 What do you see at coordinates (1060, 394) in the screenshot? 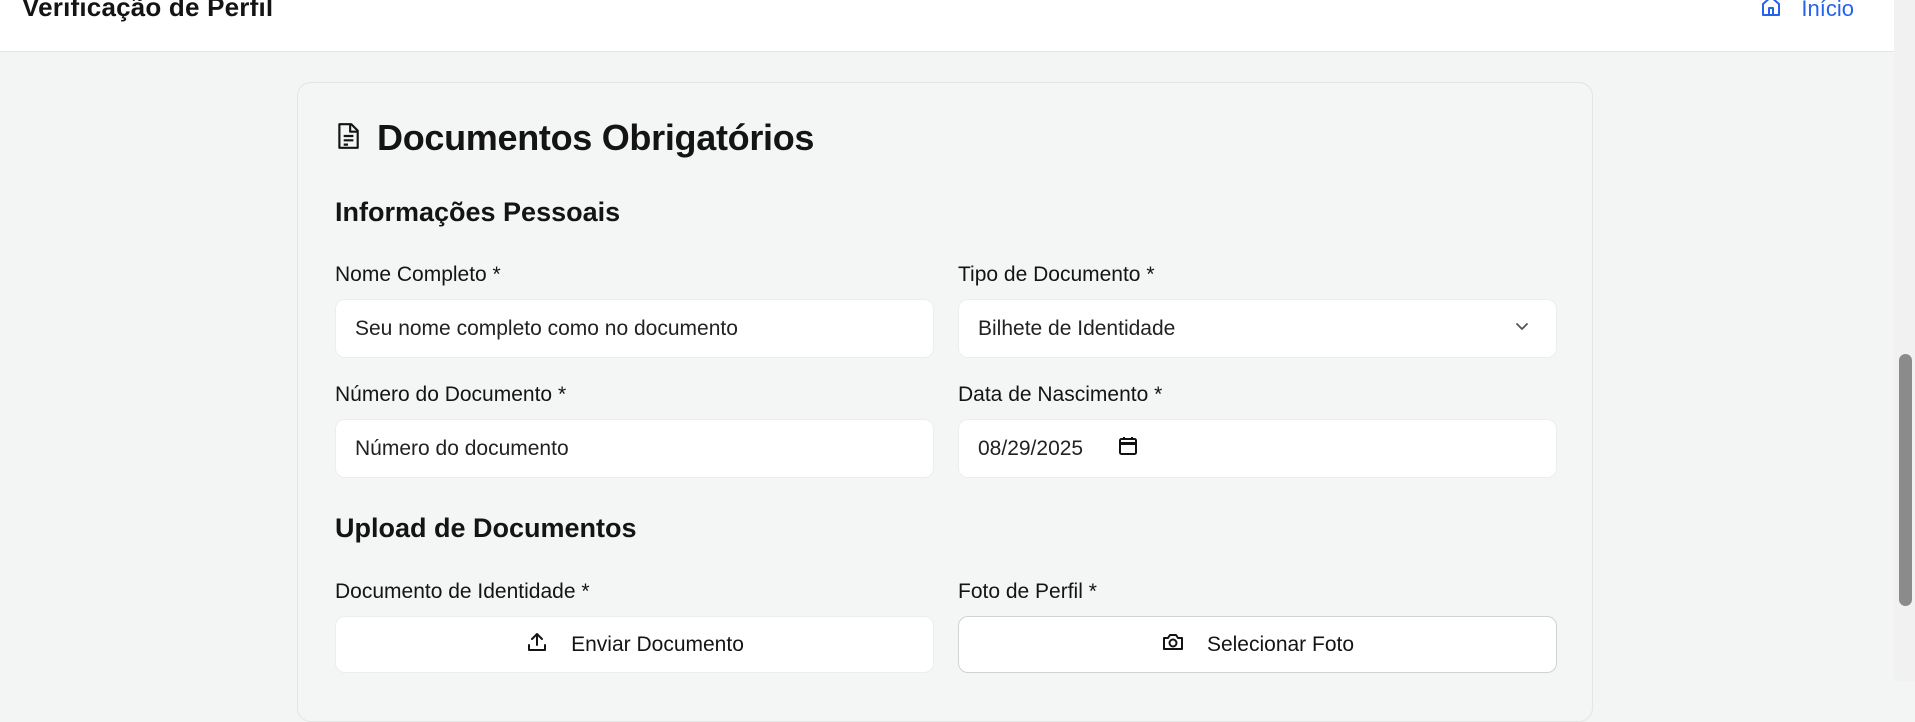
I see `birth-date-label: Data de Nascimento *` at bounding box center [1060, 394].